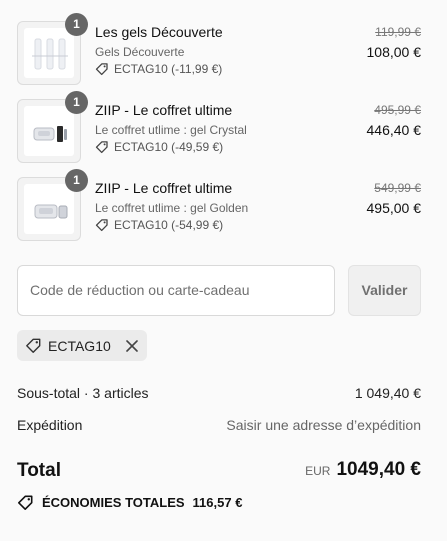 This screenshot has width=447, height=541. I want to click on item-variant: Gels Découverte, so click(140, 52).